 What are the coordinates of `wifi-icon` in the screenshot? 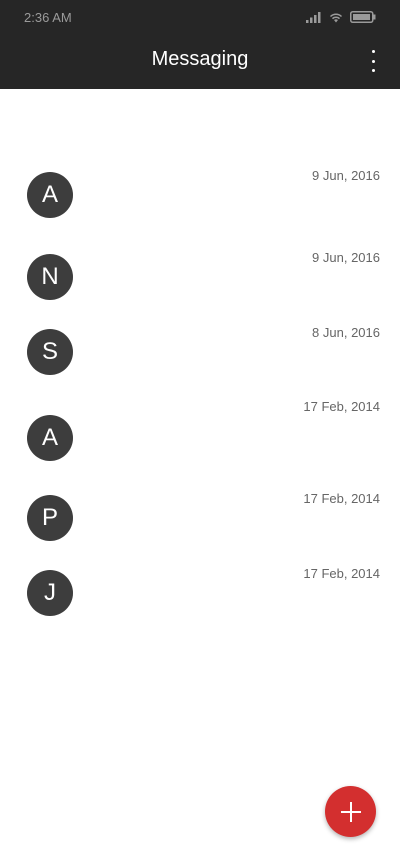 It's located at (336, 18).